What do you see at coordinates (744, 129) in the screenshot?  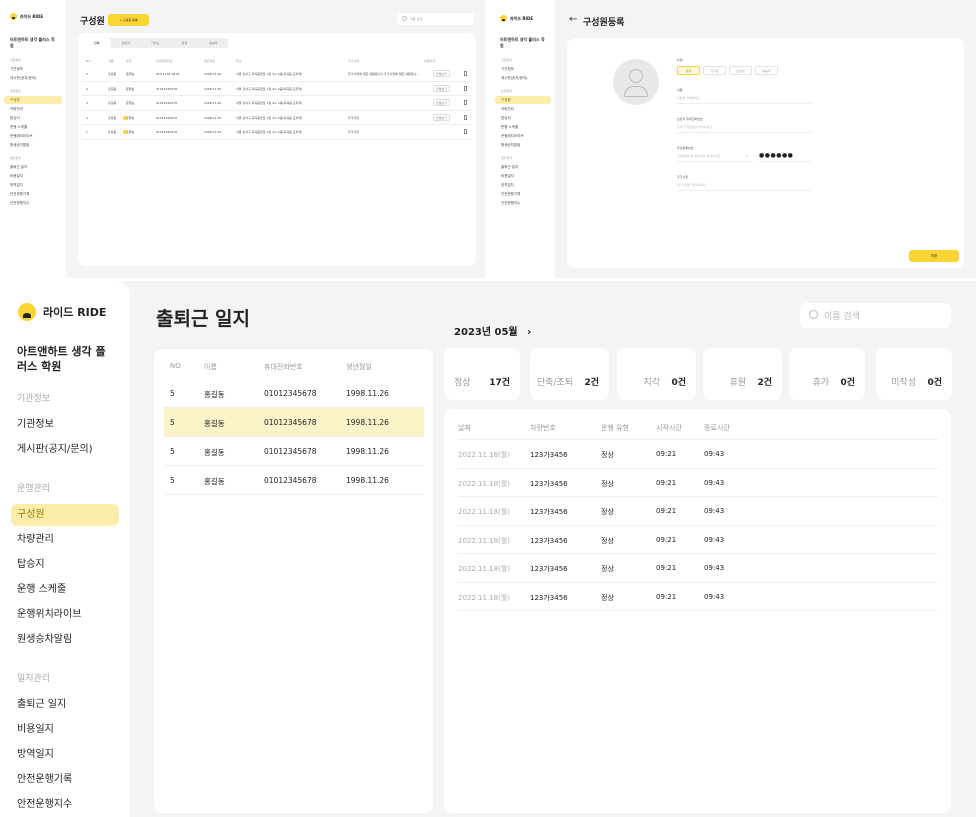 I see `phone-field: 휴대 전화번호를 입력하세요` at bounding box center [744, 129].